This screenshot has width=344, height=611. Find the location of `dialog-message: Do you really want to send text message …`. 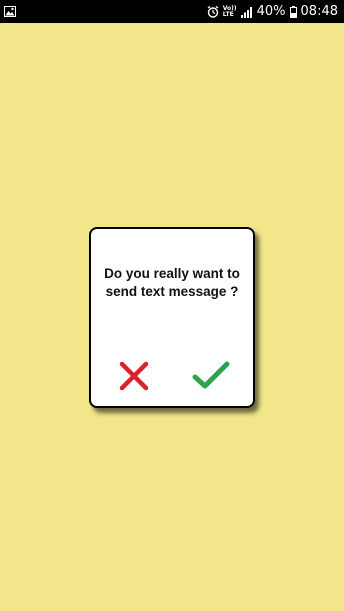

dialog-message: Do you really want to send text message … is located at coordinates (172, 283).